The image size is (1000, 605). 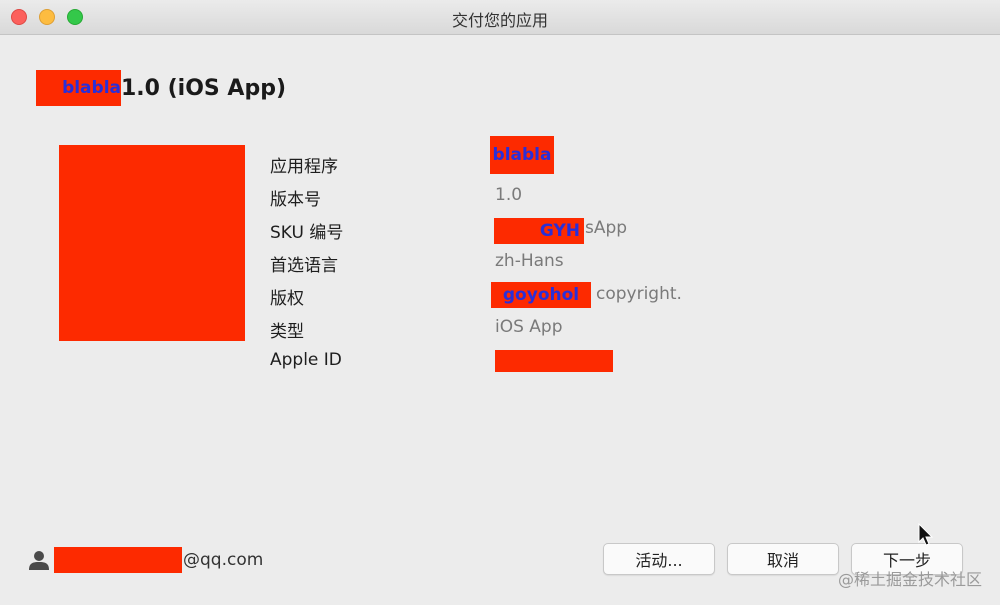 What do you see at coordinates (78, 88) in the screenshot?
I see `app-name-redacted: blabla` at bounding box center [78, 88].